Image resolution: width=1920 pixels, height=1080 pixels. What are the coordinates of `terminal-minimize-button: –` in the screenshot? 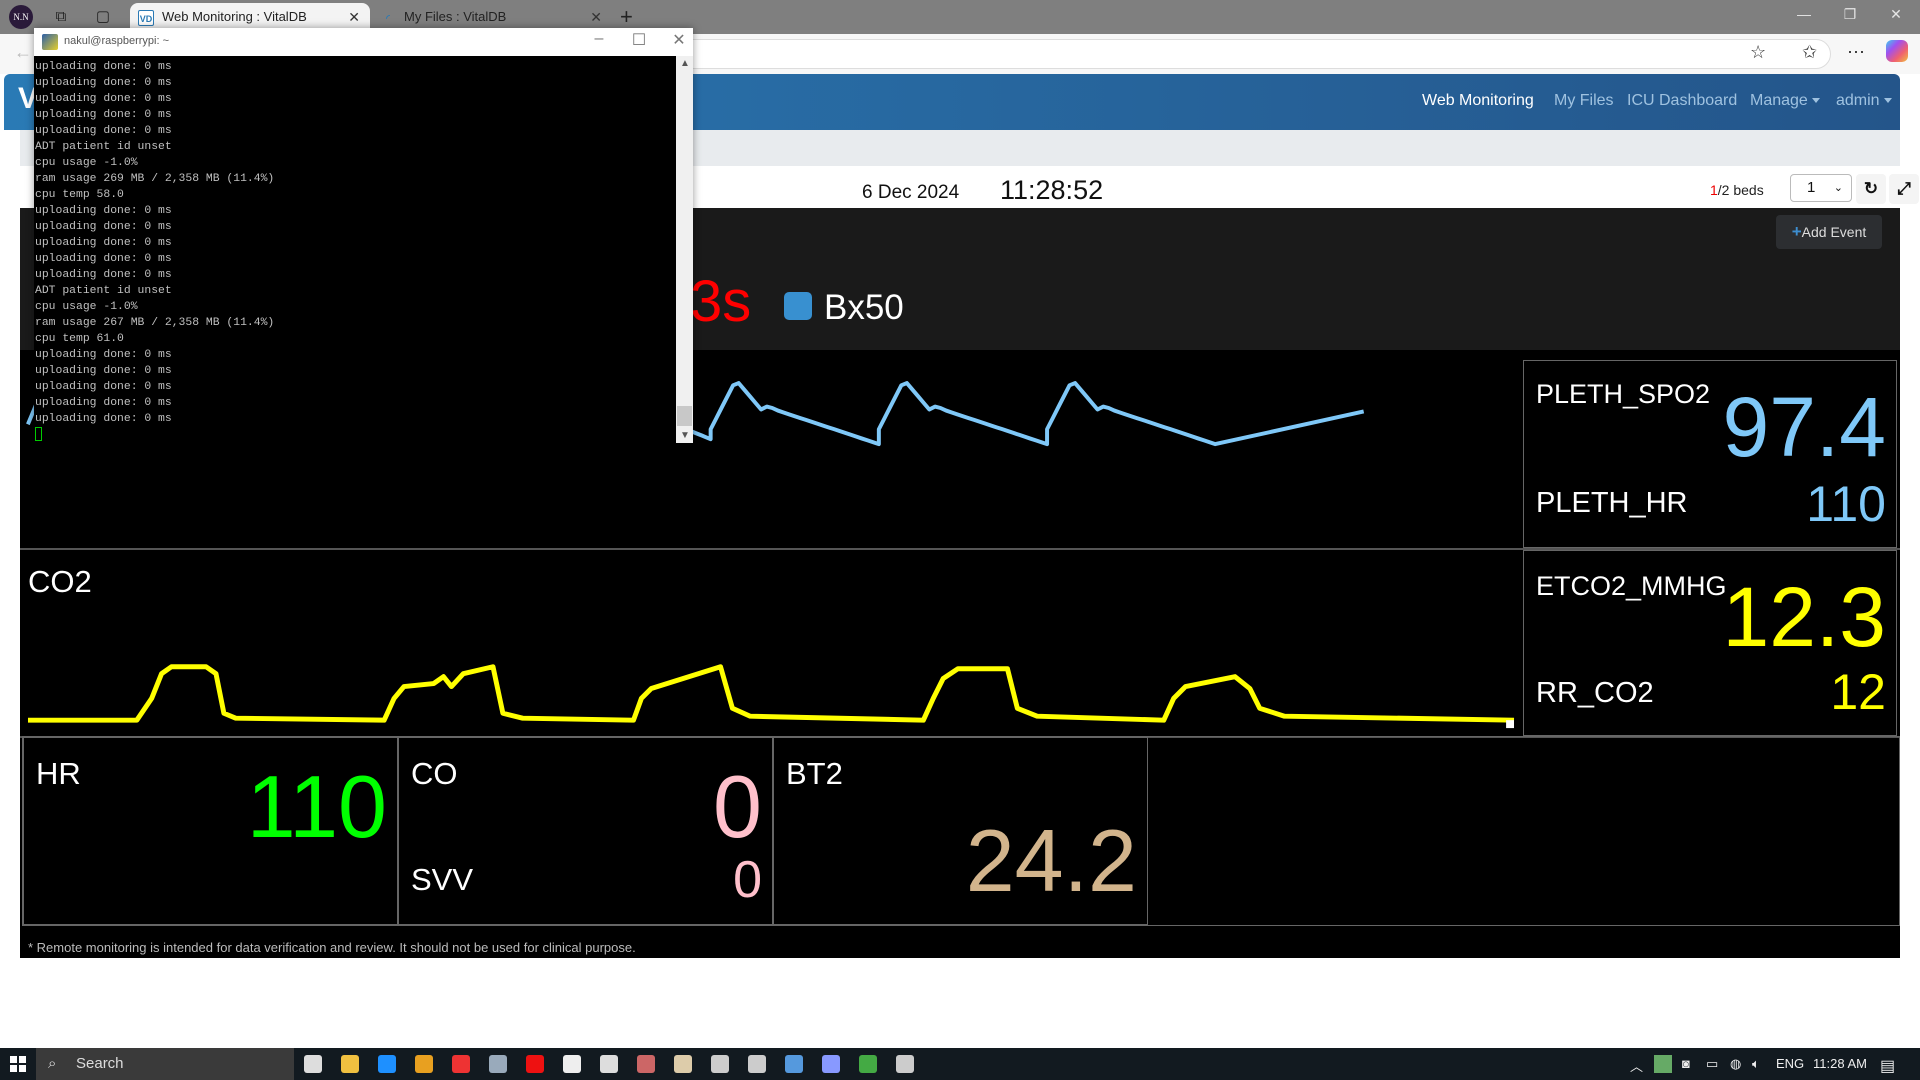 It's located at (599, 39).